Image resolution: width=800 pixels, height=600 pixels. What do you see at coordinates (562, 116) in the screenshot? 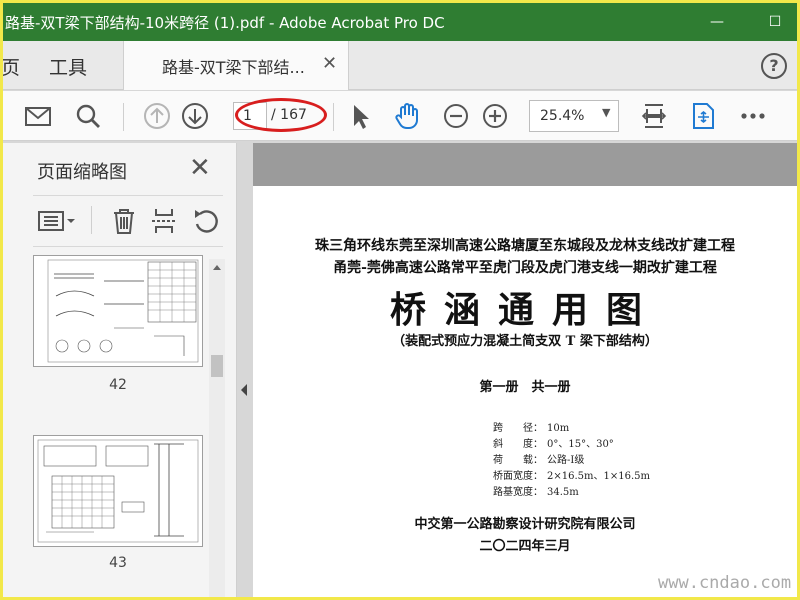
I see `zoom-value: 25.4%` at bounding box center [562, 116].